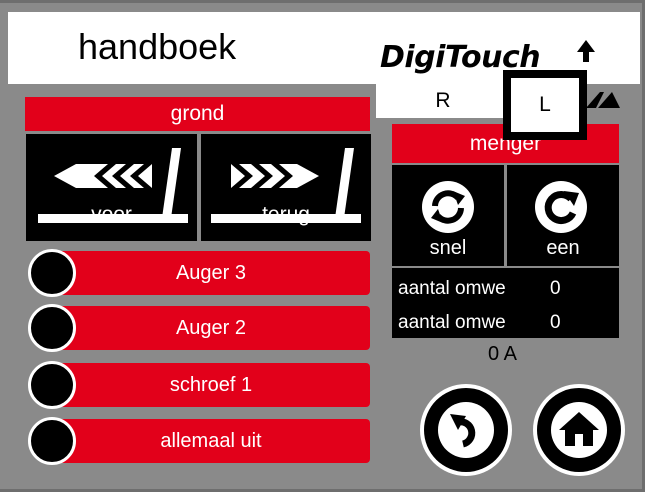 The width and height of the screenshot is (645, 492). I want to click on auger-3-indicator, so click(52, 273).